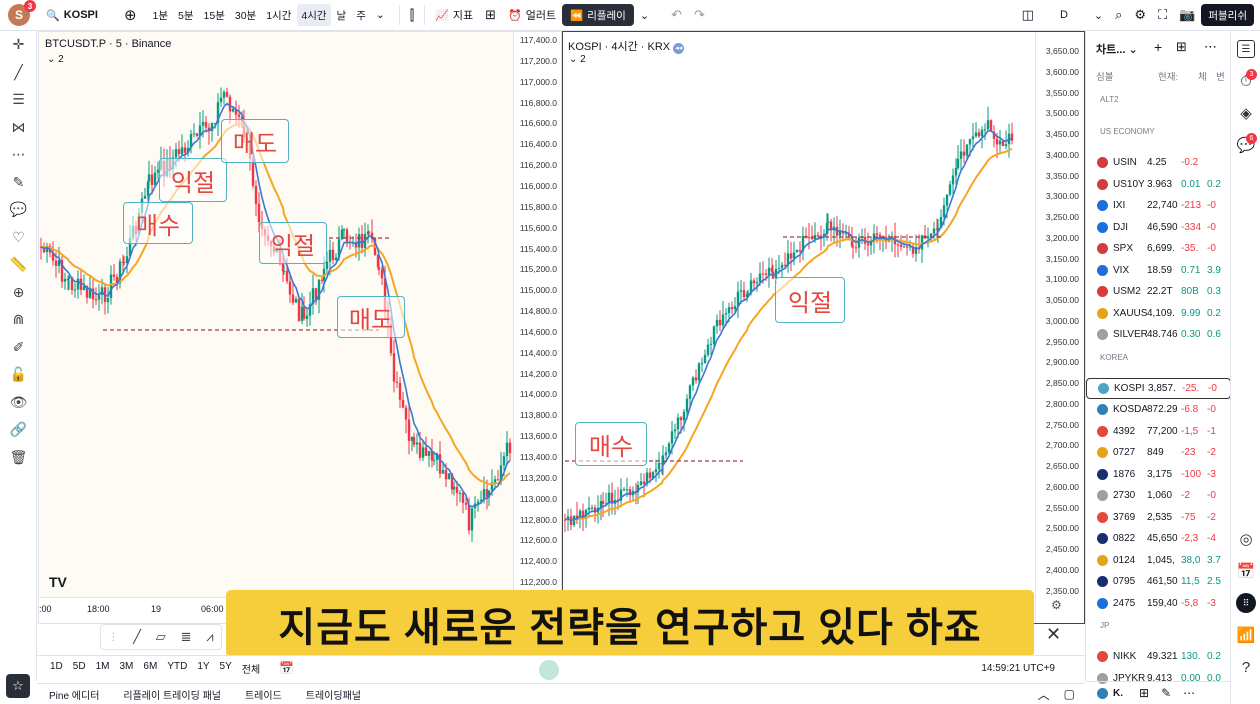  Describe the element at coordinates (1056, 605) in the screenshot. I see `axis-settings-gear-icon: ⚙` at that location.